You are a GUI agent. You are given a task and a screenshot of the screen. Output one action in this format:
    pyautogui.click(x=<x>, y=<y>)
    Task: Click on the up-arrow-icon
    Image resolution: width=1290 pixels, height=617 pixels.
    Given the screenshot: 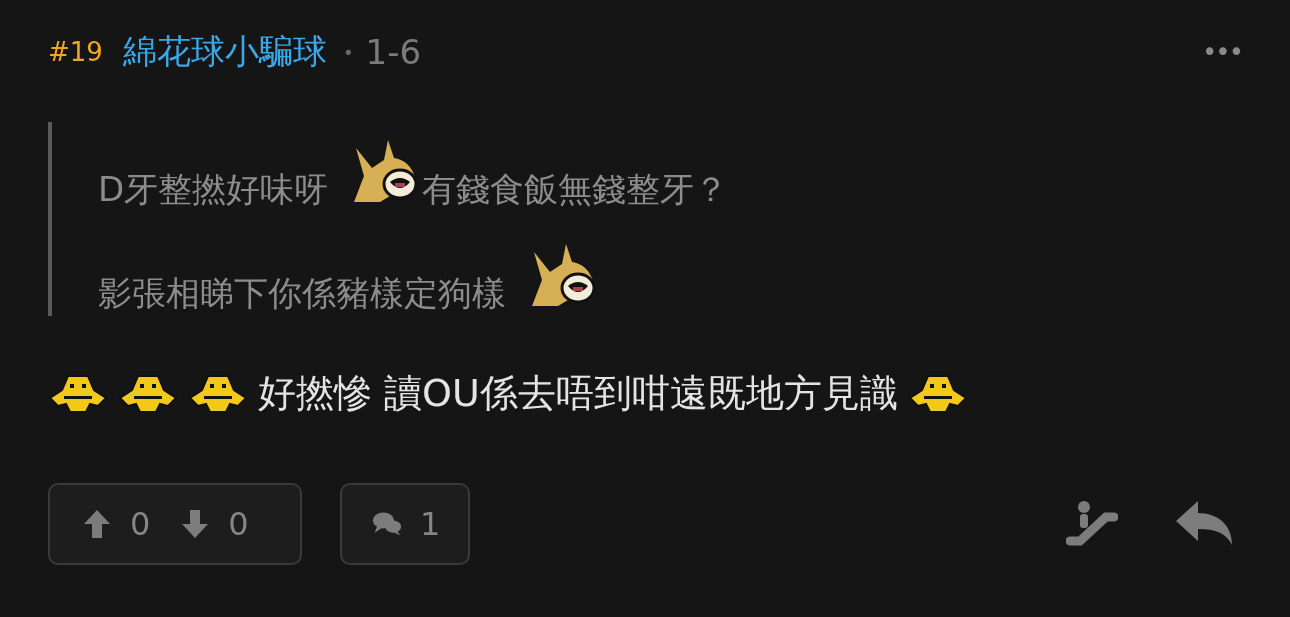 What is the action you would take?
    pyautogui.click(x=97, y=524)
    